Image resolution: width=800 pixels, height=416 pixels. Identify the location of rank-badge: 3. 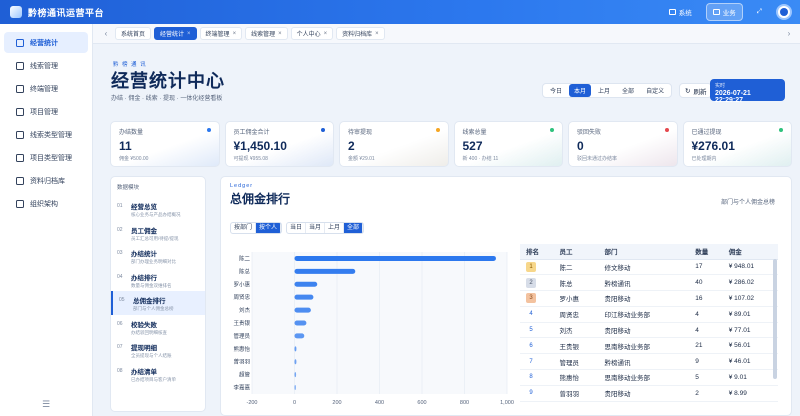
(531, 298).